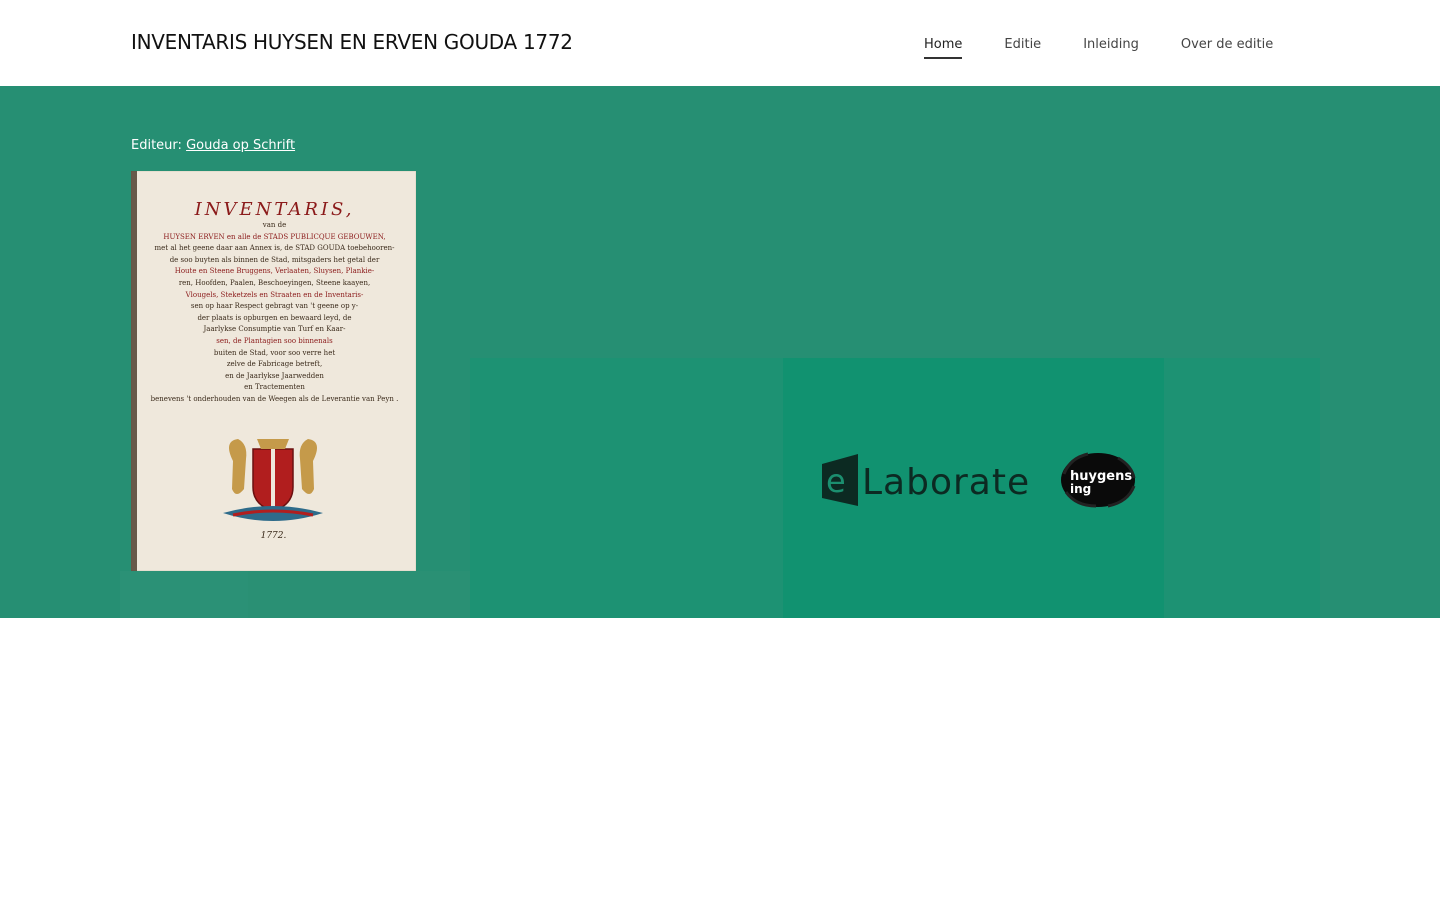  Describe the element at coordinates (134, 371) in the screenshot. I see `book-spine` at that location.